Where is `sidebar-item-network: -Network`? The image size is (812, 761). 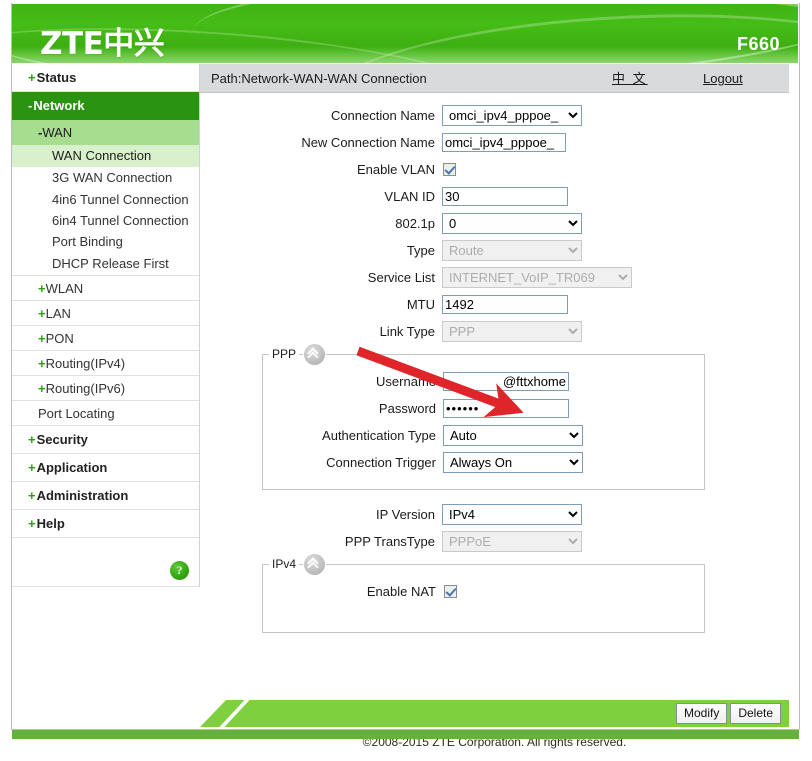
sidebar-item-network: -Network is located at coordinates (105, 106).